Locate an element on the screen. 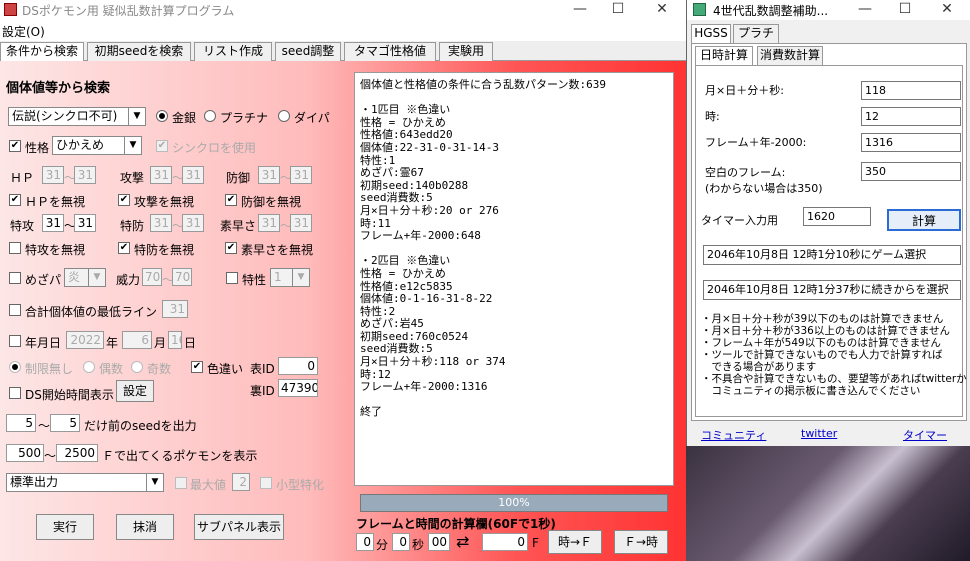  spe-label: 素早さ is located at coordinates (238, 226).